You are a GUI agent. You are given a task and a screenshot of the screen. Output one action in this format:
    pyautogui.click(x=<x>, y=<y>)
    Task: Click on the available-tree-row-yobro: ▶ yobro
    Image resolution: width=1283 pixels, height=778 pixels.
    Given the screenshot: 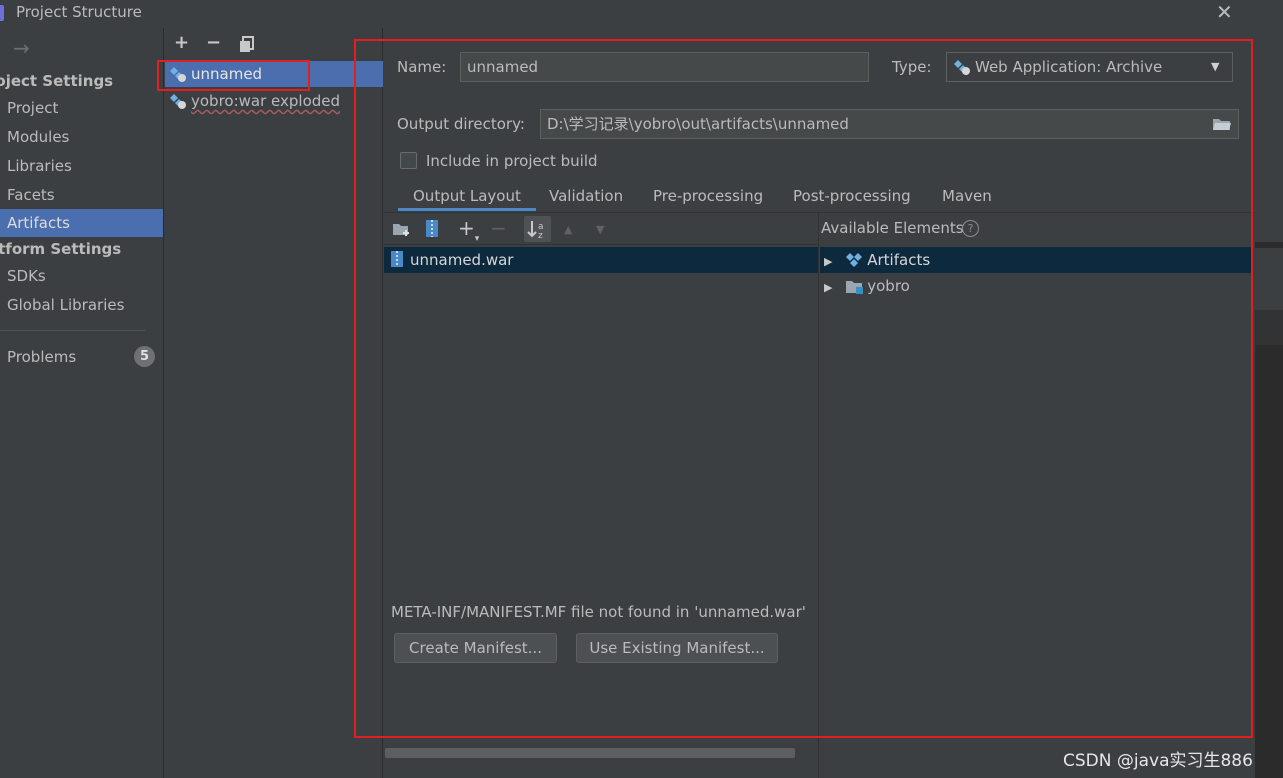 What is the action you would take?
    pyautogui.click(x=1035, y=286)
    